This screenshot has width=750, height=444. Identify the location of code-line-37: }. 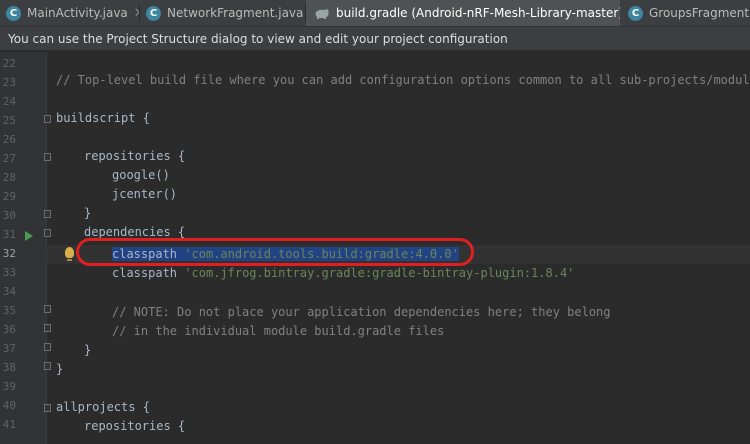
(88, 350).